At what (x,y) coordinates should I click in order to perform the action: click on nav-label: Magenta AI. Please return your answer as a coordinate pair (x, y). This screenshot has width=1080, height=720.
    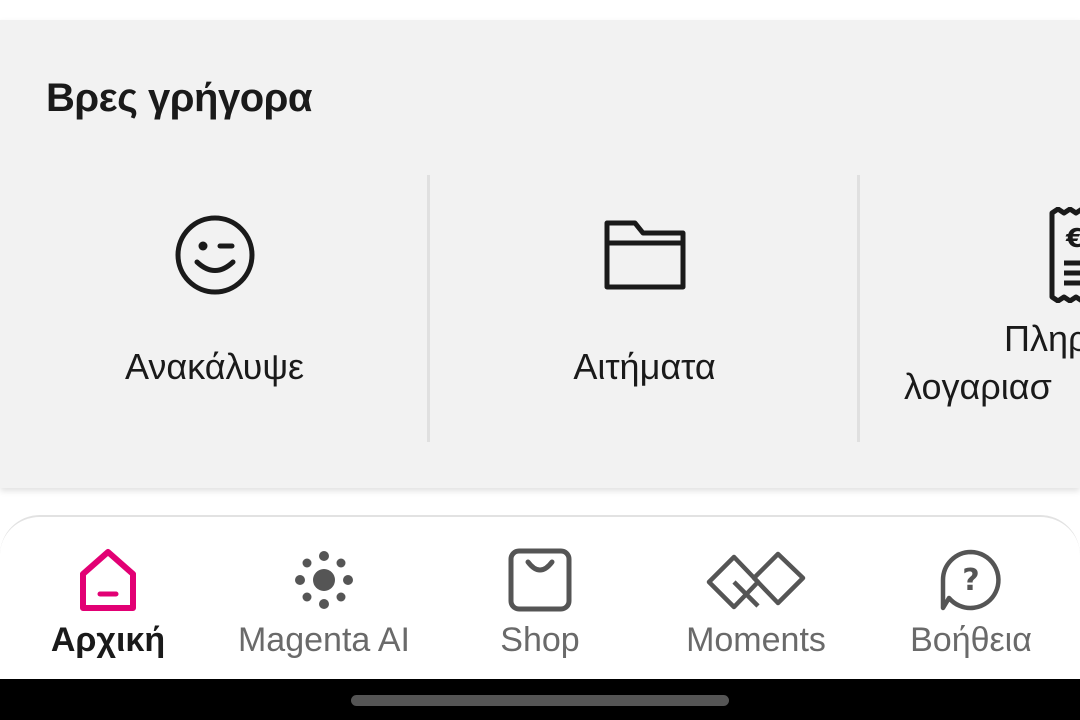
    Looking at the image, I should click on (323, 640).